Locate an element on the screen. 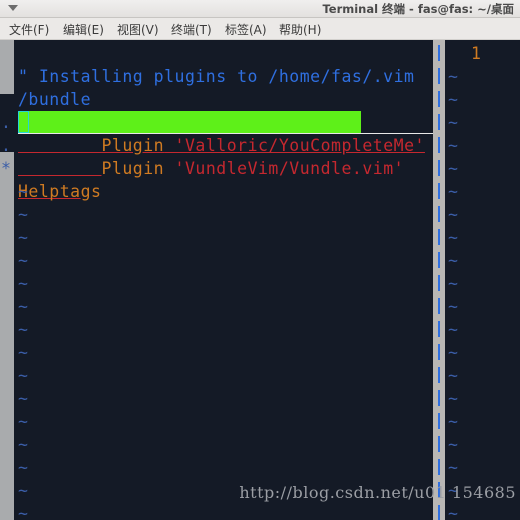 Image resolution: width=520 pixels, height=520 pixels. empty-line-marker-2: ~ is located at coordinates (23, 237).